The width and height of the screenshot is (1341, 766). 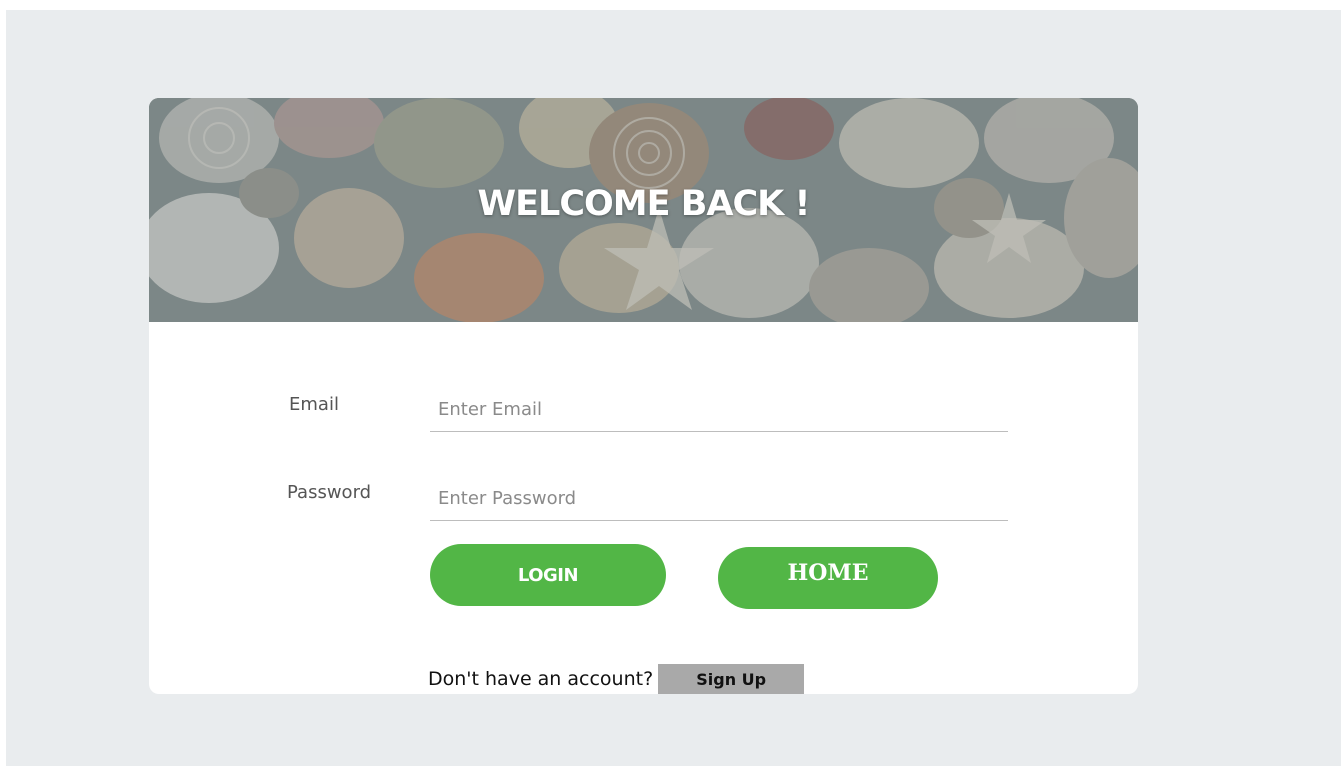 I want to click on welcome-title: WELCOME BACK !, so click(x=644, y=204).